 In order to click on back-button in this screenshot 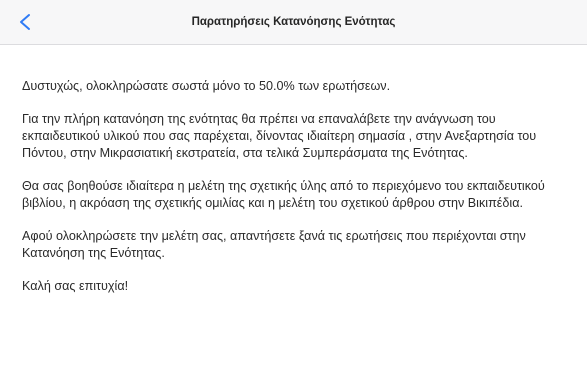, I will do `click(35, 22)`.